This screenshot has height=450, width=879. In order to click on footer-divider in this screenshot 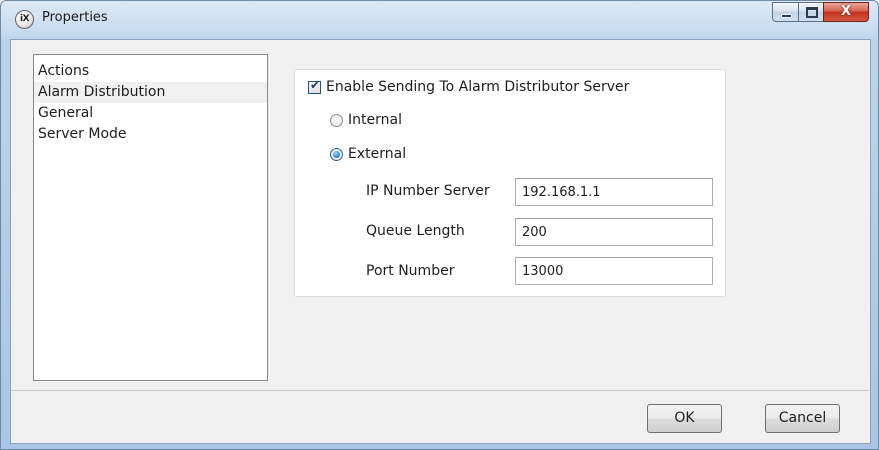, I will do `click(440, 390)`.